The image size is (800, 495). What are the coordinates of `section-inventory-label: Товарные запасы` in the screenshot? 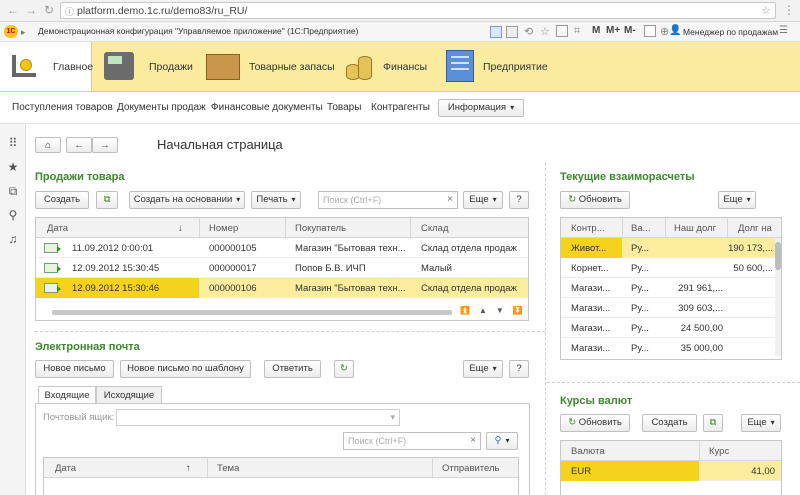 It's located at (292, 67).